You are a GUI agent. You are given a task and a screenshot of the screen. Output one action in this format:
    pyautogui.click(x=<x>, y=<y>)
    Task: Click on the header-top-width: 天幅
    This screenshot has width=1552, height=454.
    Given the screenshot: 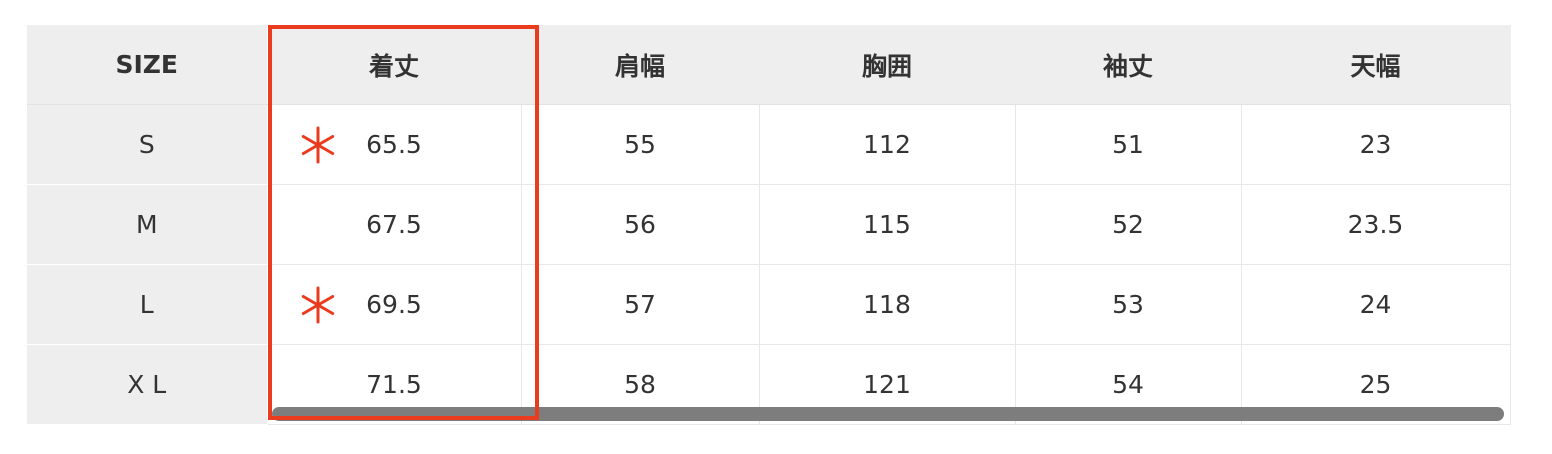 What is the action you would take?
    pyautogui.click(x=1376, y=65)
    